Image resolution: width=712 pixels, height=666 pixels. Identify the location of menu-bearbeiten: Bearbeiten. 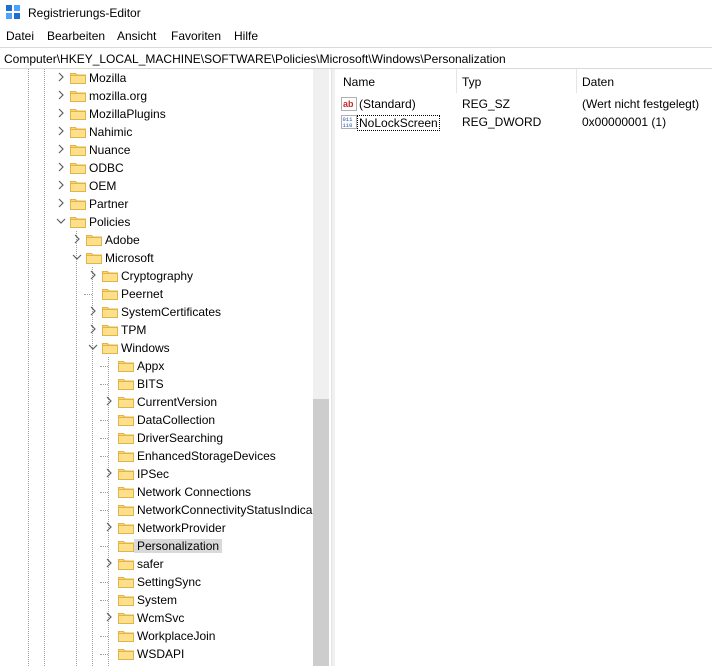
(76, 36).